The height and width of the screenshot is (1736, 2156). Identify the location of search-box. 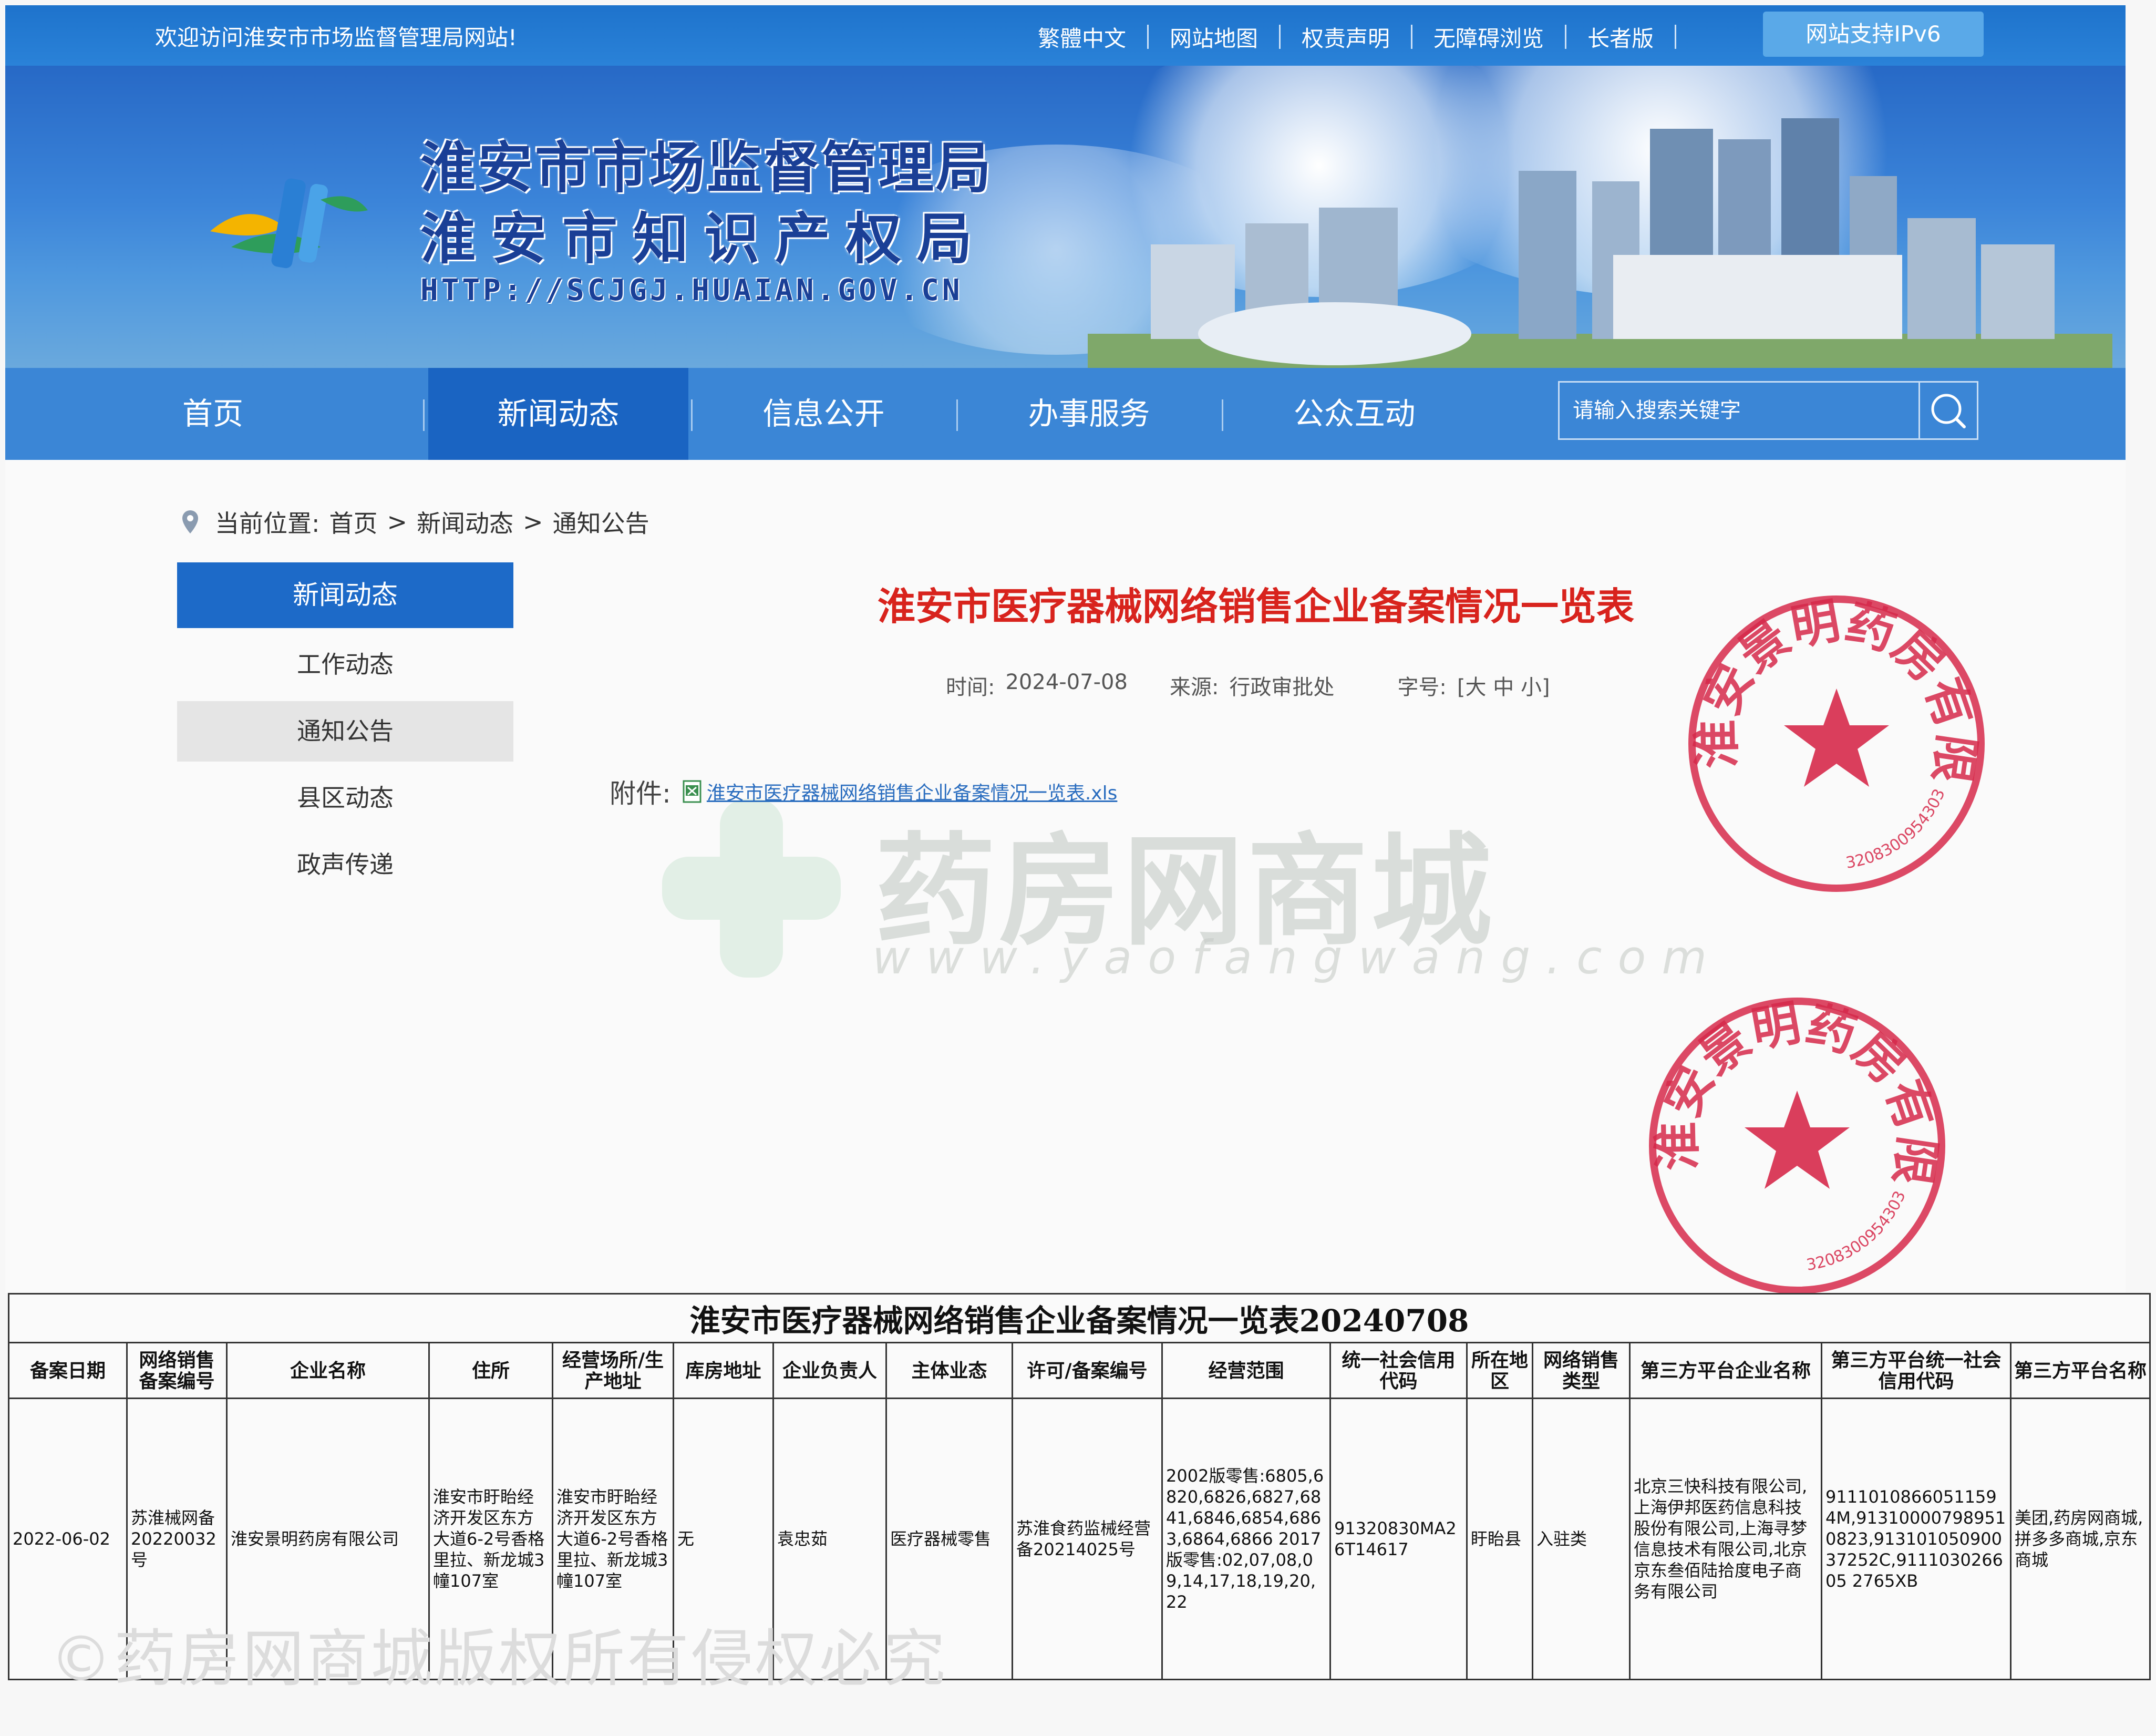
(1768, 410).